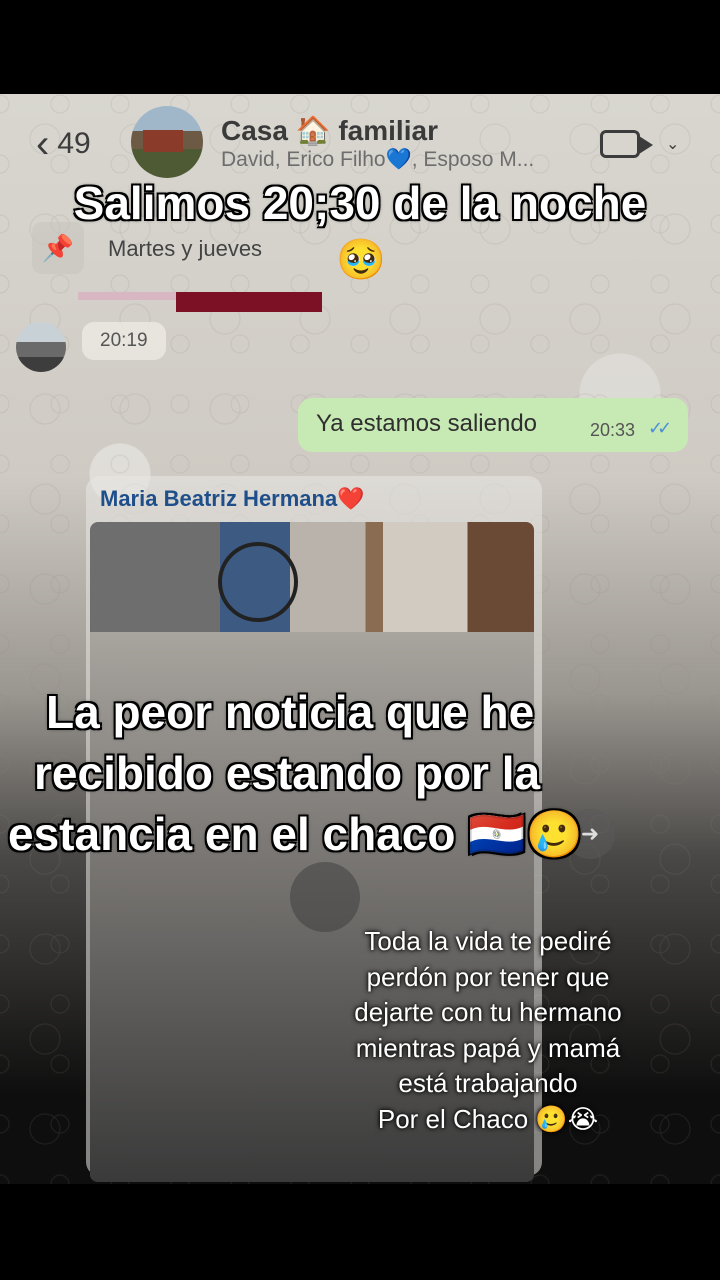 This screenshot has height=1280, width=720. I want to click on group-title: Casa 🏠 familiar, so click(329, 130).